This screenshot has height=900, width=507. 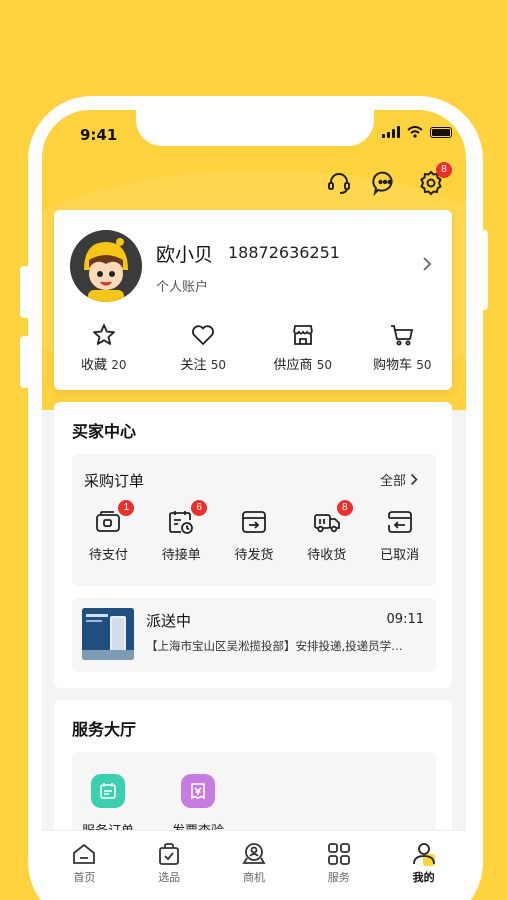 I want to click on order-pending-payment: 1 待支付, so click(x=108, y=531).